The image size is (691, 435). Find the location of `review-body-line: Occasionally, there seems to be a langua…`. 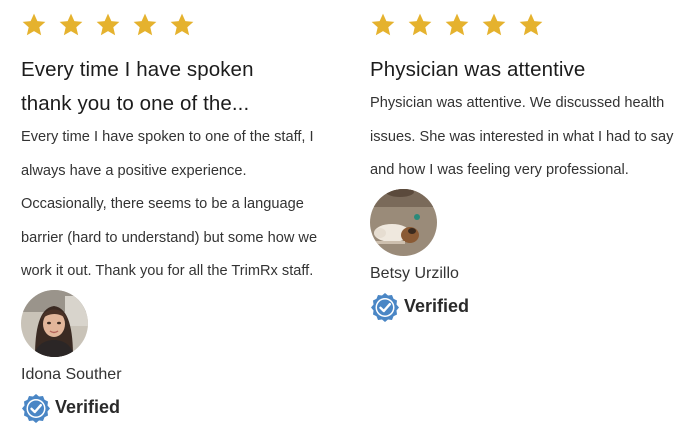

review-body-line: Occasionally, there seems to be a langua… is located at coordinates (162, 204).